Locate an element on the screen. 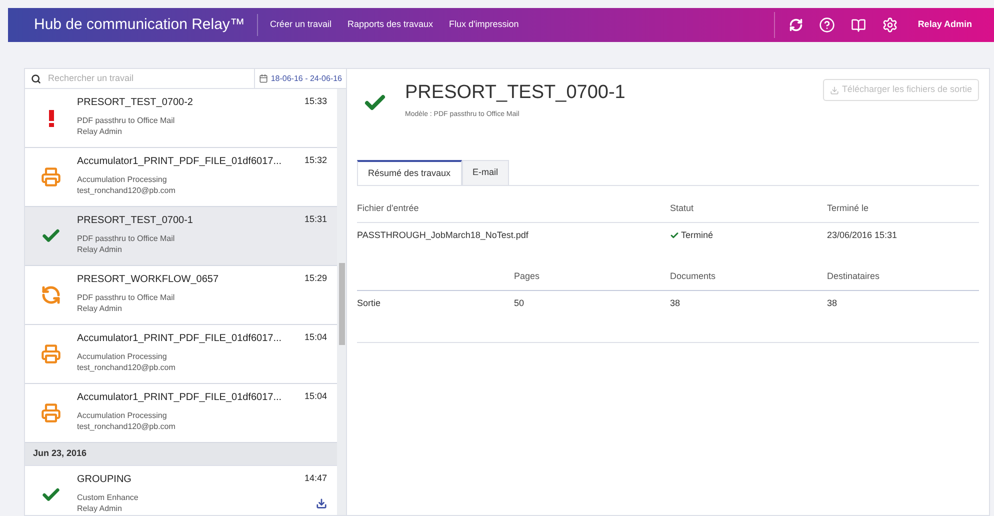  job-time: 15:33 is located at coordinates (315, 101).